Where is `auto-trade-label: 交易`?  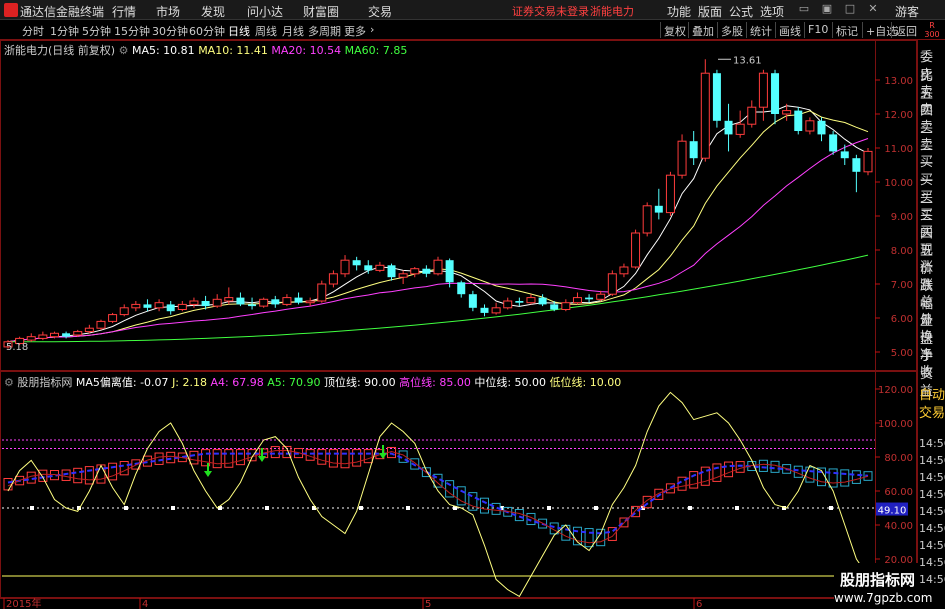
auto-trade-label: 交易 is located at coordinates (932, 411).